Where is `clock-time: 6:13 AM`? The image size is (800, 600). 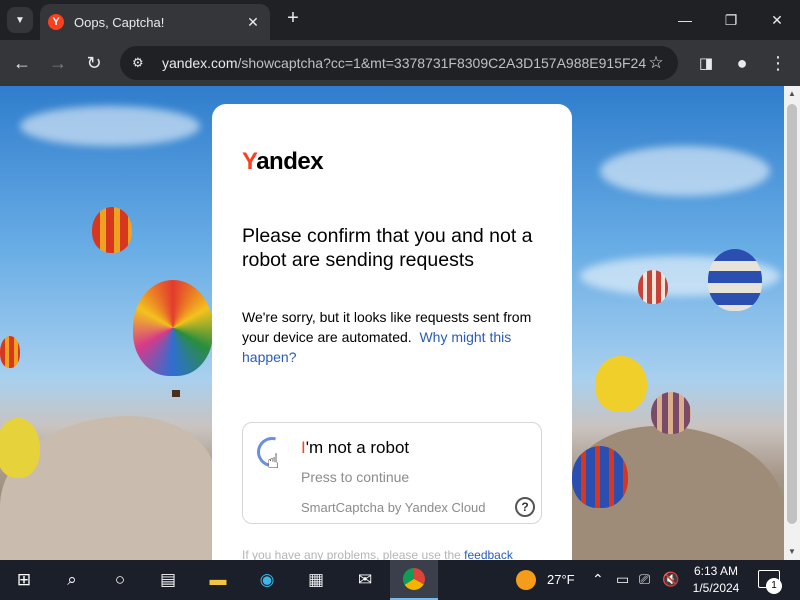
clock-time: 6:13 AM is located at coordinates (716, 571).